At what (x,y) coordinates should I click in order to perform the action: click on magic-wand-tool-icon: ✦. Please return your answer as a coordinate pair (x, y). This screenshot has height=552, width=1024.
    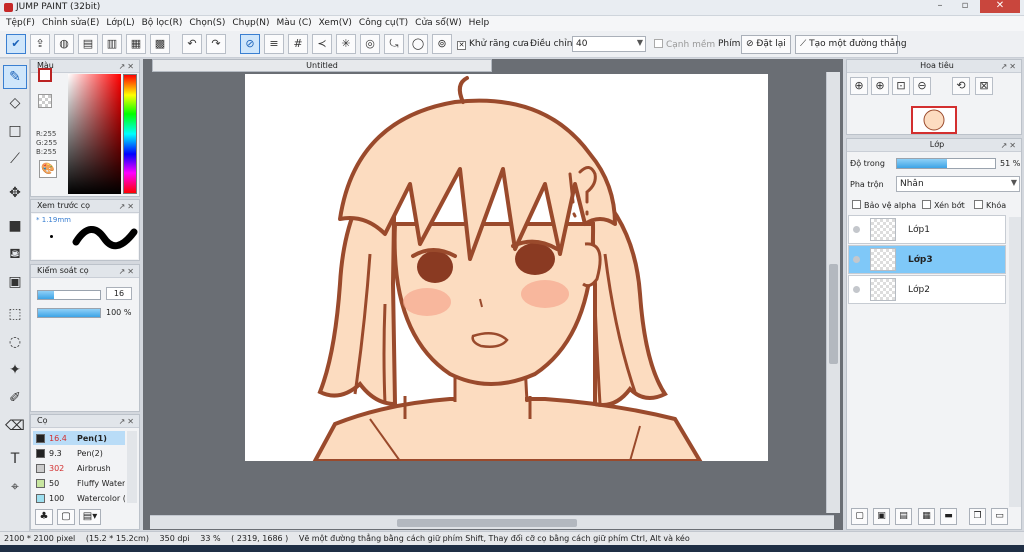
    Looking at the image, I should click on (15, 370).